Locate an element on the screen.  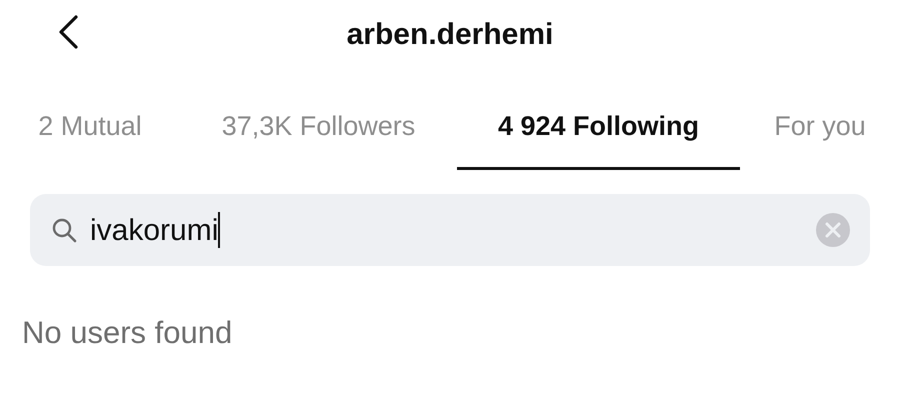
search-text: ivakorumi is located at coordinates (154, 230).